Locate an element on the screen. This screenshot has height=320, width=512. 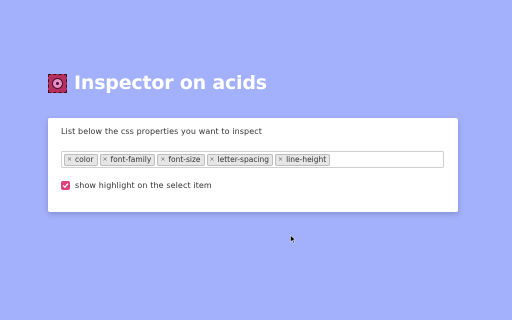
header: Inspector on acids is located at coordinates (157, 83).